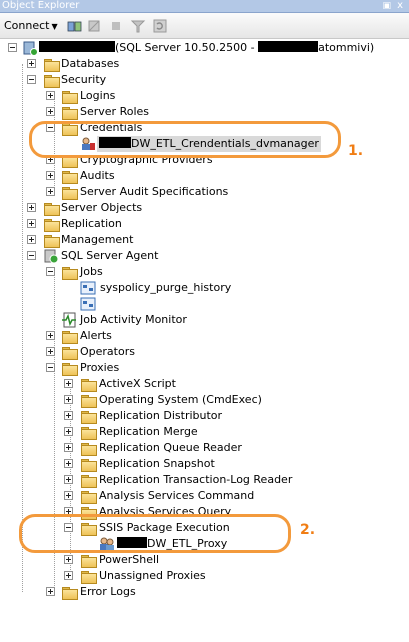 The width and height of the screenshot is (409, 642). Describe the element at coordinates (204, 112) in the screenshot. I see `tree-node-server-roles: Server Roles` at that location.